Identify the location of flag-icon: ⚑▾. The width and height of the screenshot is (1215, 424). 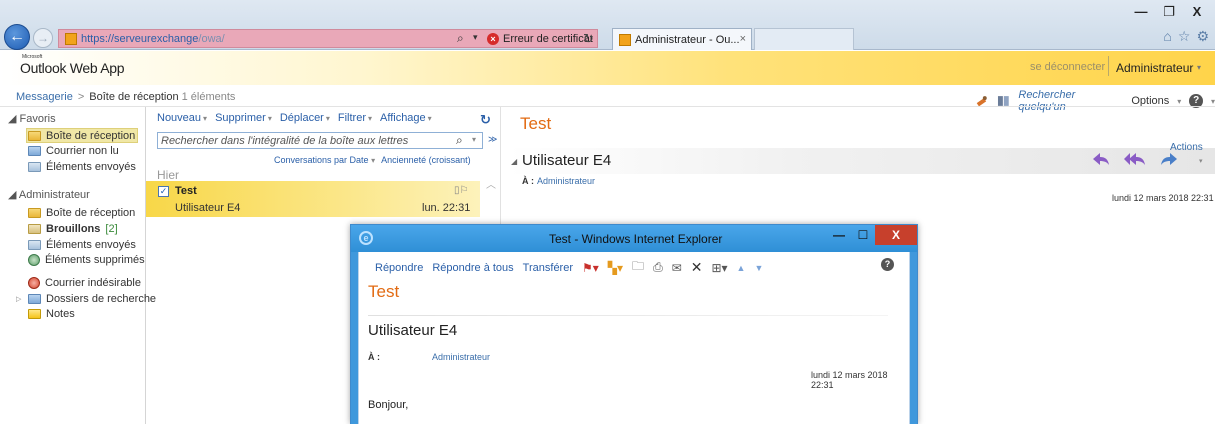
(590, 268).